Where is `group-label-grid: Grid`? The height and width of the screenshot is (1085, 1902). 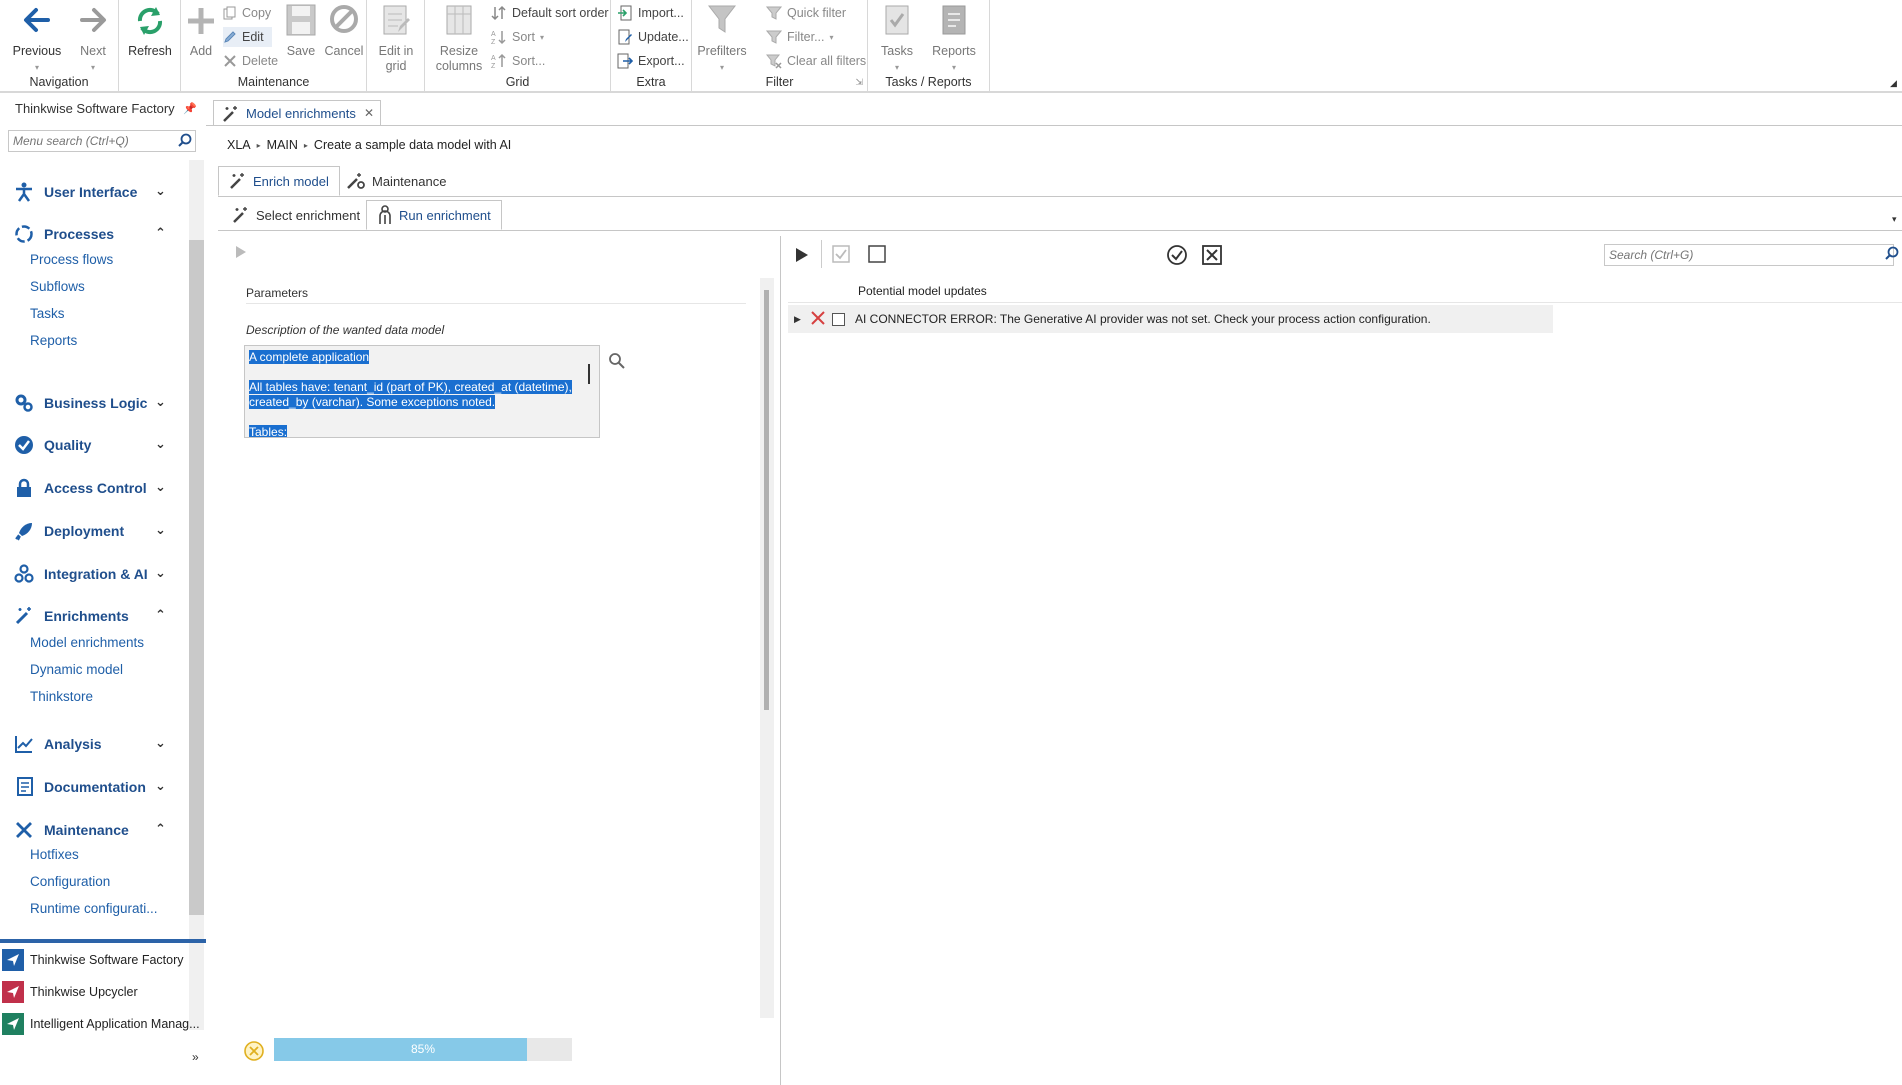
group-label-grid: Grid is located at coordinates (517, 82).